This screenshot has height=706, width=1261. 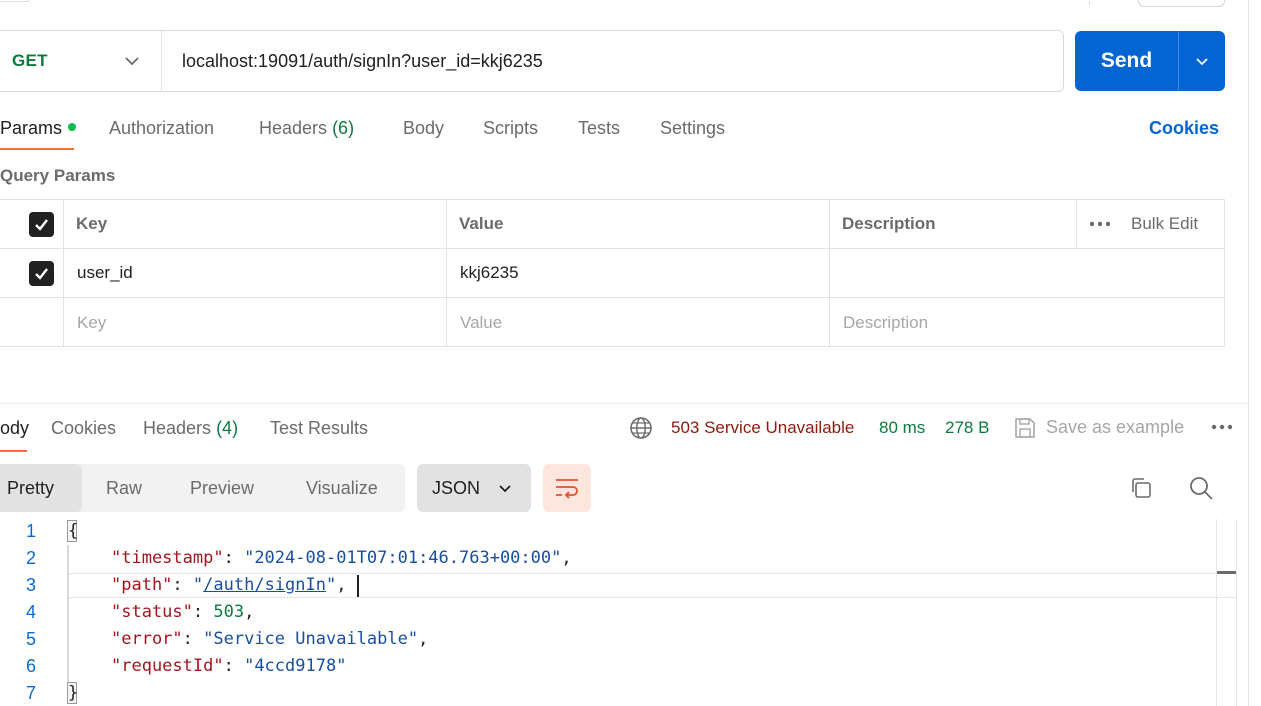 What do you see at coordinates (227, 428) in the screenshot?
I see `response-tab-headers-count: (4)` at bounding box center [227, 428].